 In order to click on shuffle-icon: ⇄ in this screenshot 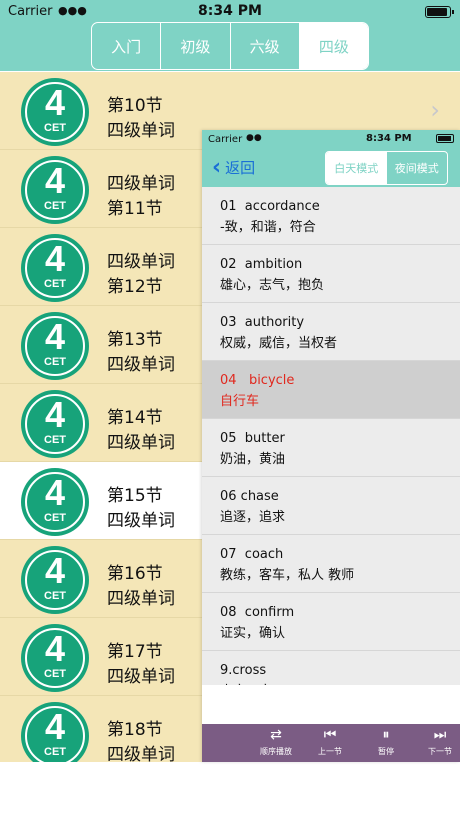, I will do `click(276, 735)`.